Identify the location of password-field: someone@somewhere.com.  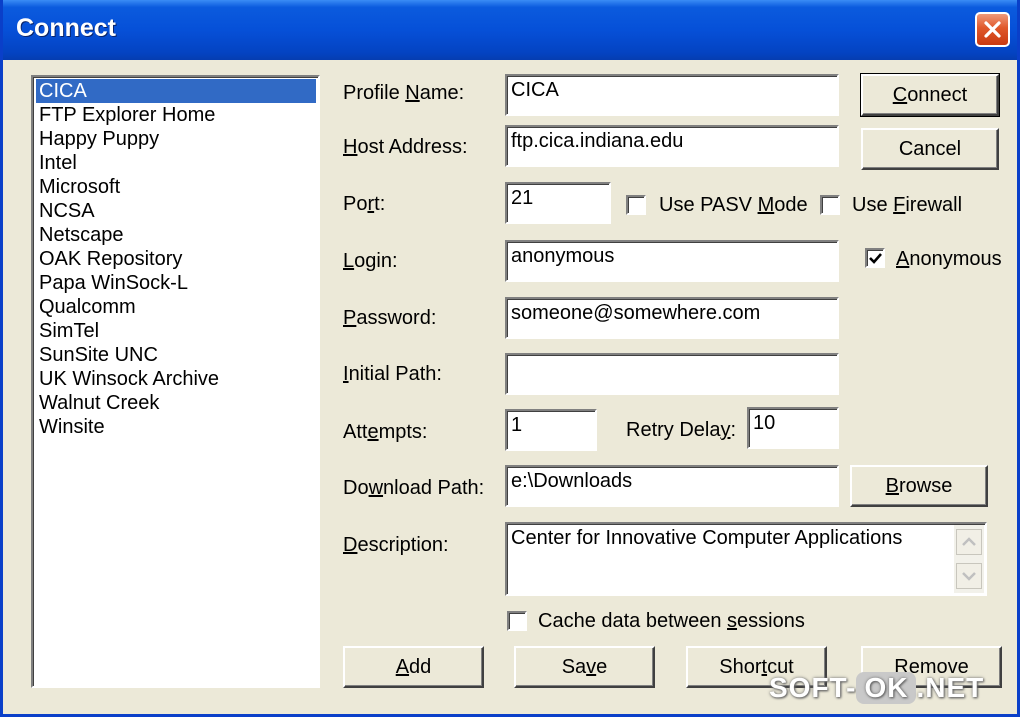
(672, 318).